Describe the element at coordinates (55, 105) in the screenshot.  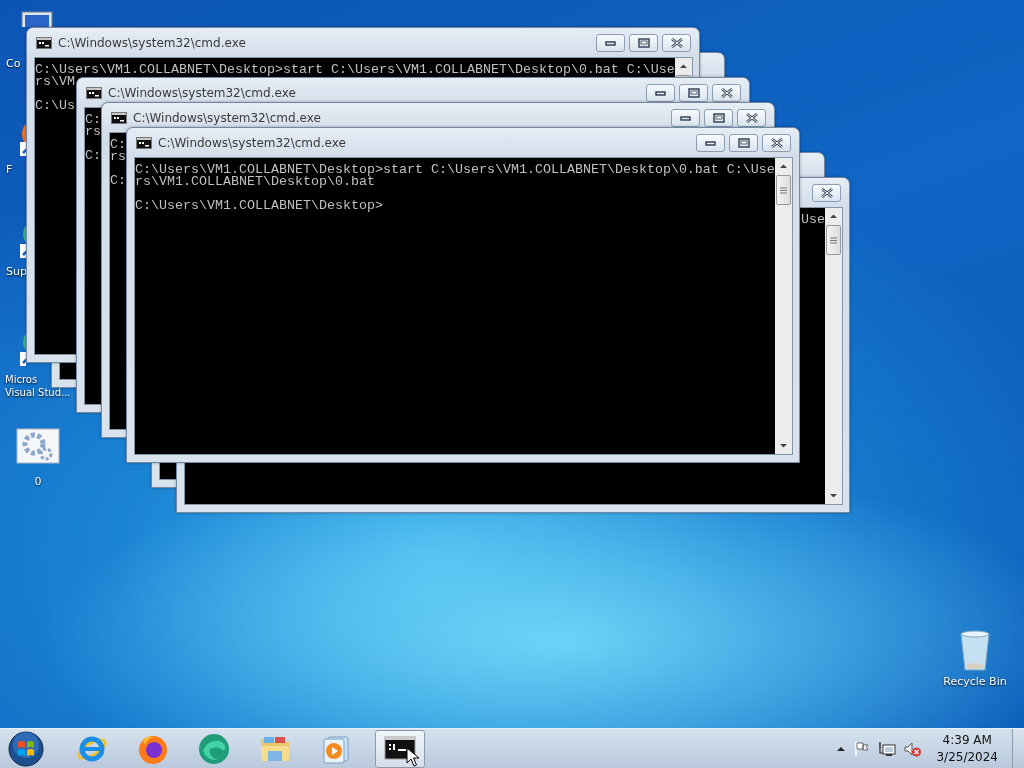
I see `console-text: C:\Us` at that location.